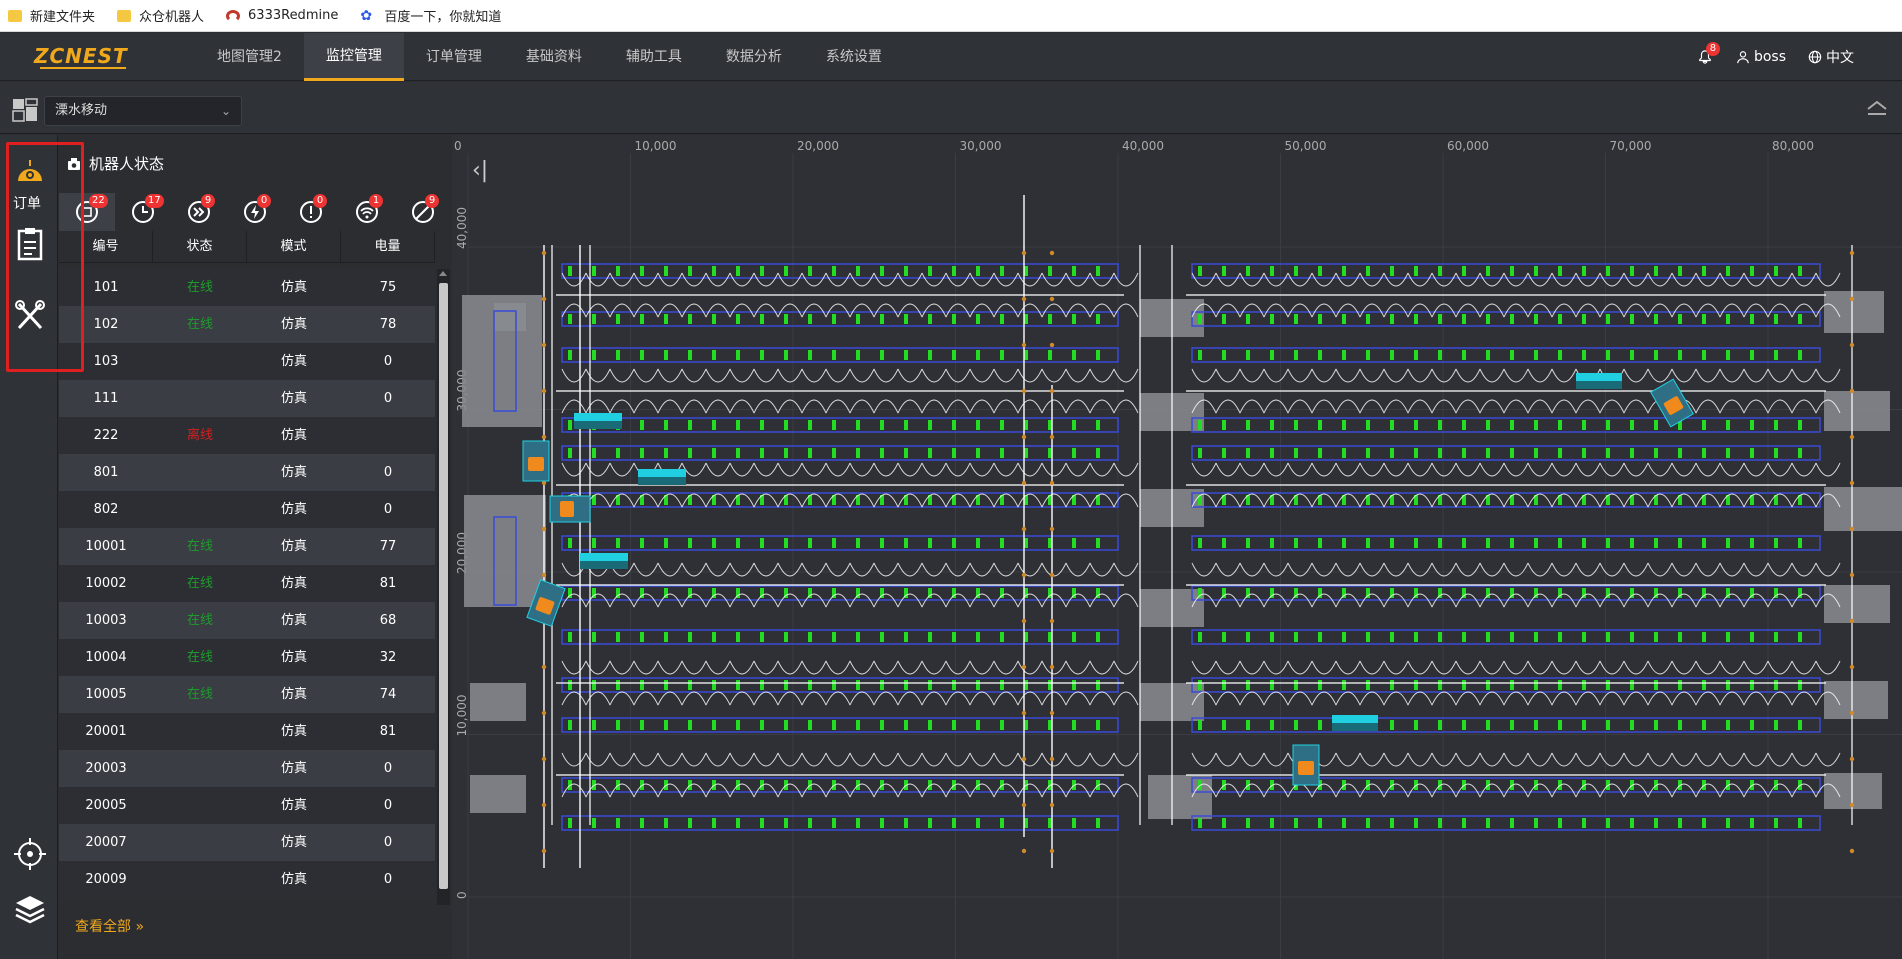 Image resolution: width=1902 pixels, height=959 pixels. What do you see at coordinates (51, 15) in the screenshot?
I see `bookmark-0: 新建文件夹` at bounding box center [51, 15].